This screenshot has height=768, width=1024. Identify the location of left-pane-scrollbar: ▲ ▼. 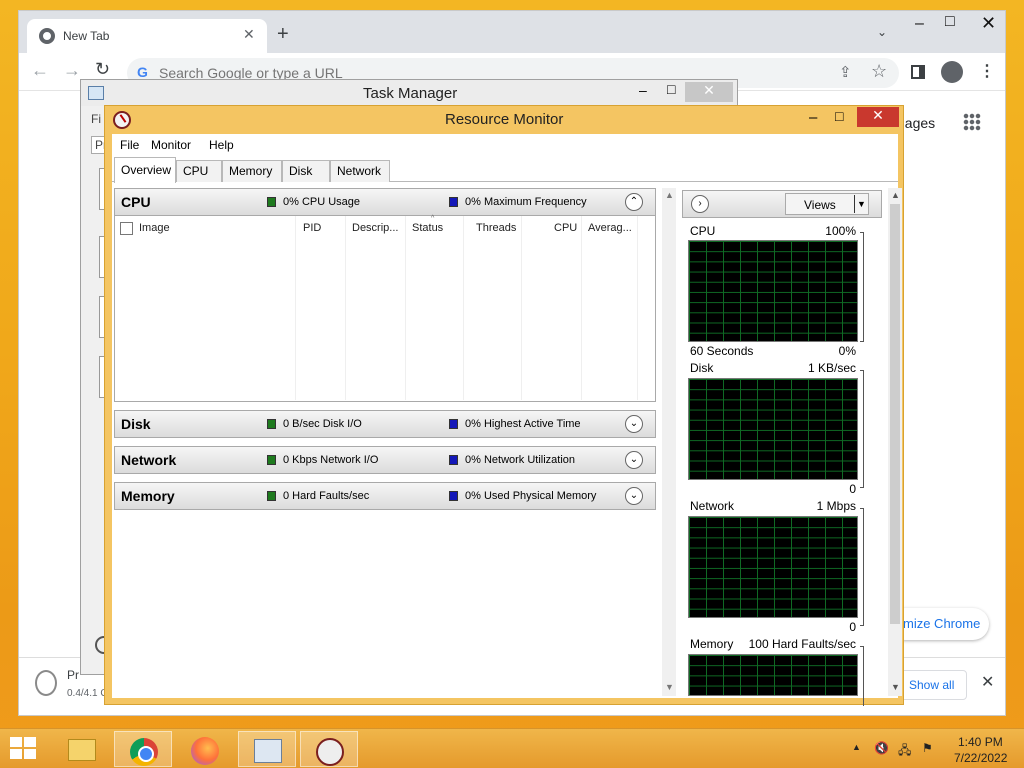
(669, 442).